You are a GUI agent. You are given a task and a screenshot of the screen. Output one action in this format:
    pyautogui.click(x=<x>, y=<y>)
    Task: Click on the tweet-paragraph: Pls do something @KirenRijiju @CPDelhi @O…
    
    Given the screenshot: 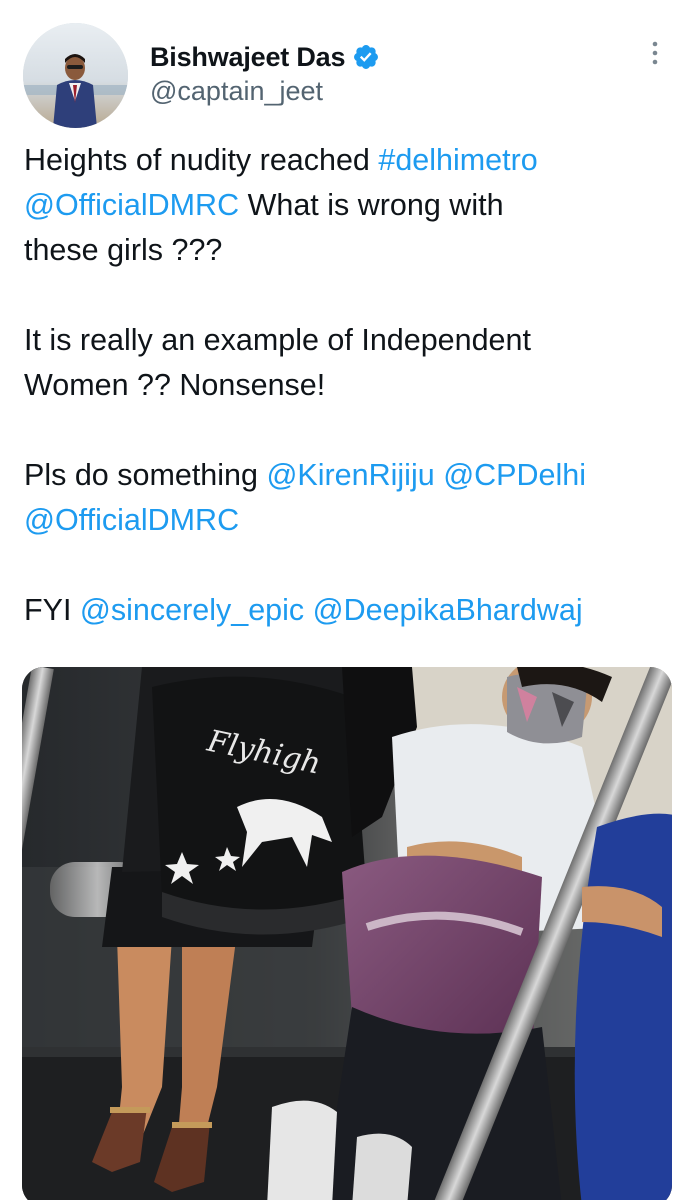 What is the action you would take?
    pyautogui.click(x=351, y=498)
    